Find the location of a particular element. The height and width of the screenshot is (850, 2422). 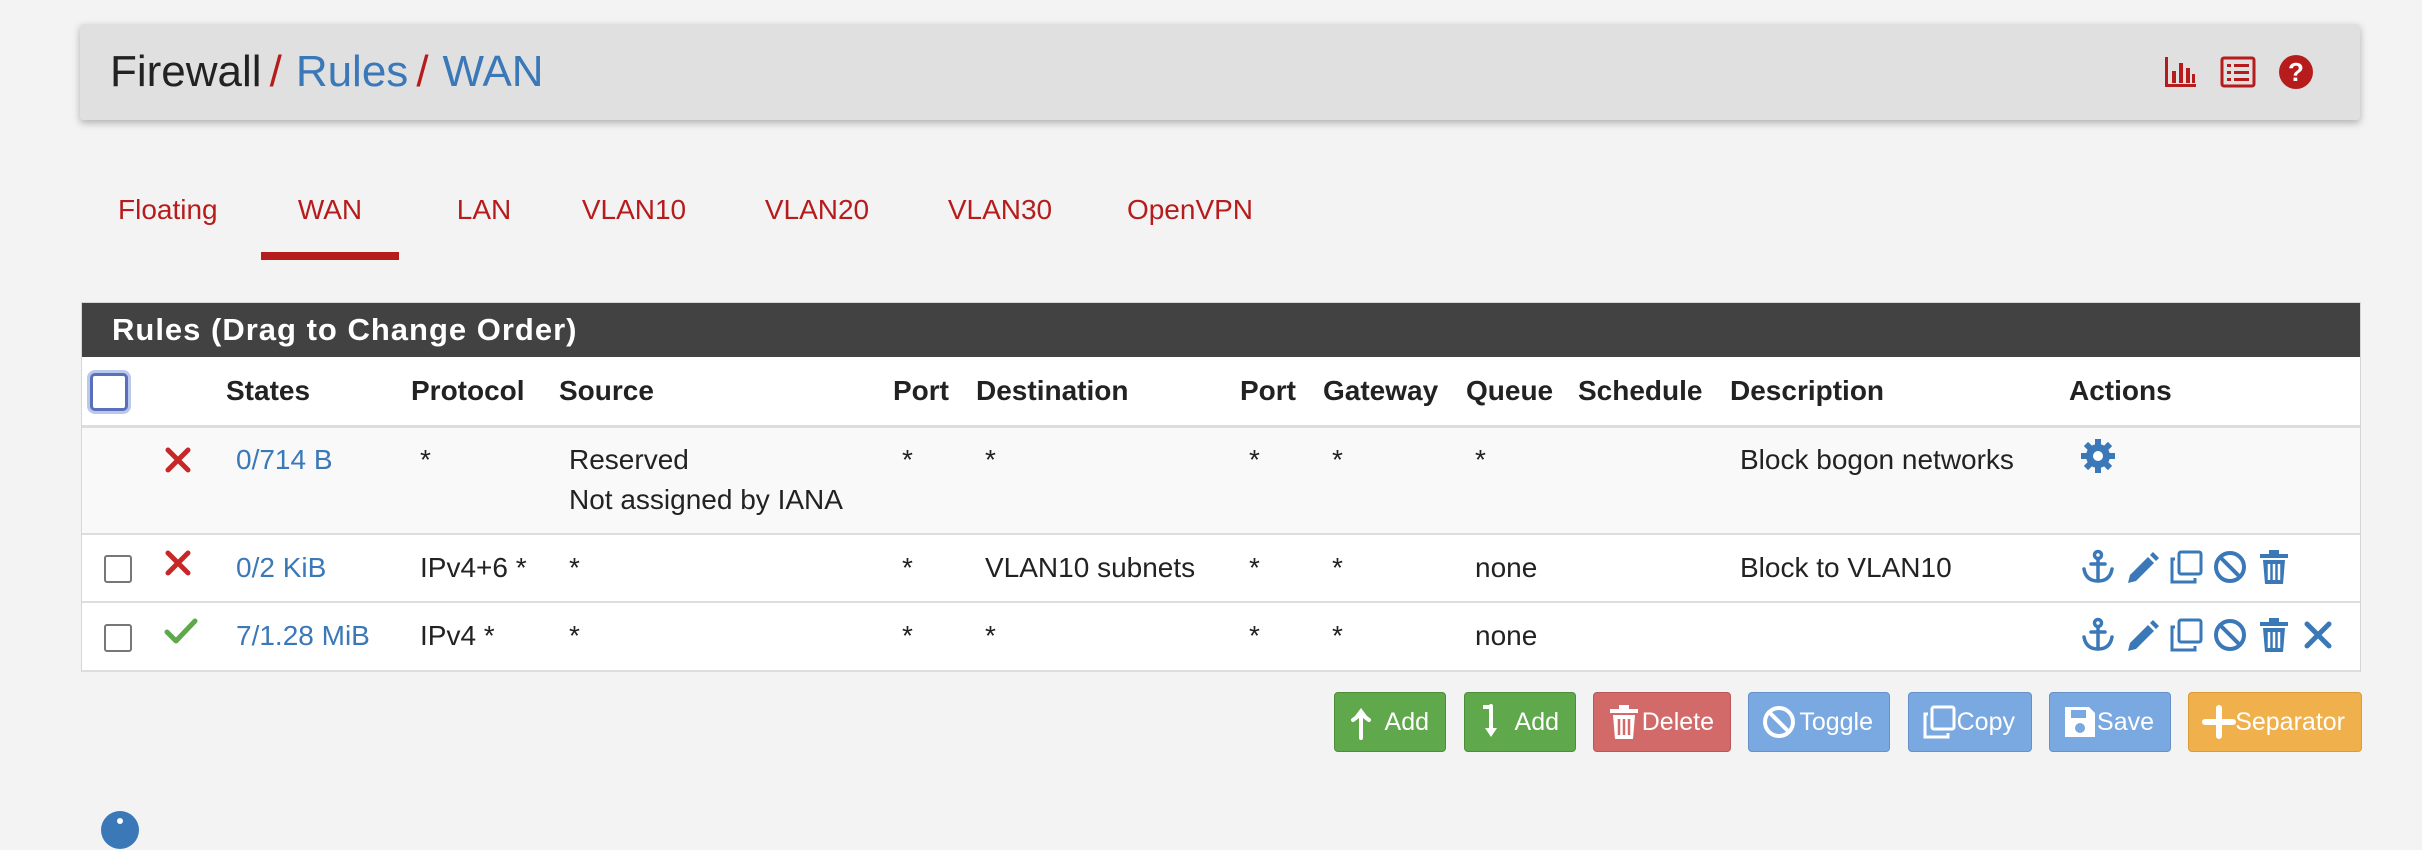

table-row: 7/1.28 MiB IPv4 * * * * * * none is located at coordinates (1221, 637).